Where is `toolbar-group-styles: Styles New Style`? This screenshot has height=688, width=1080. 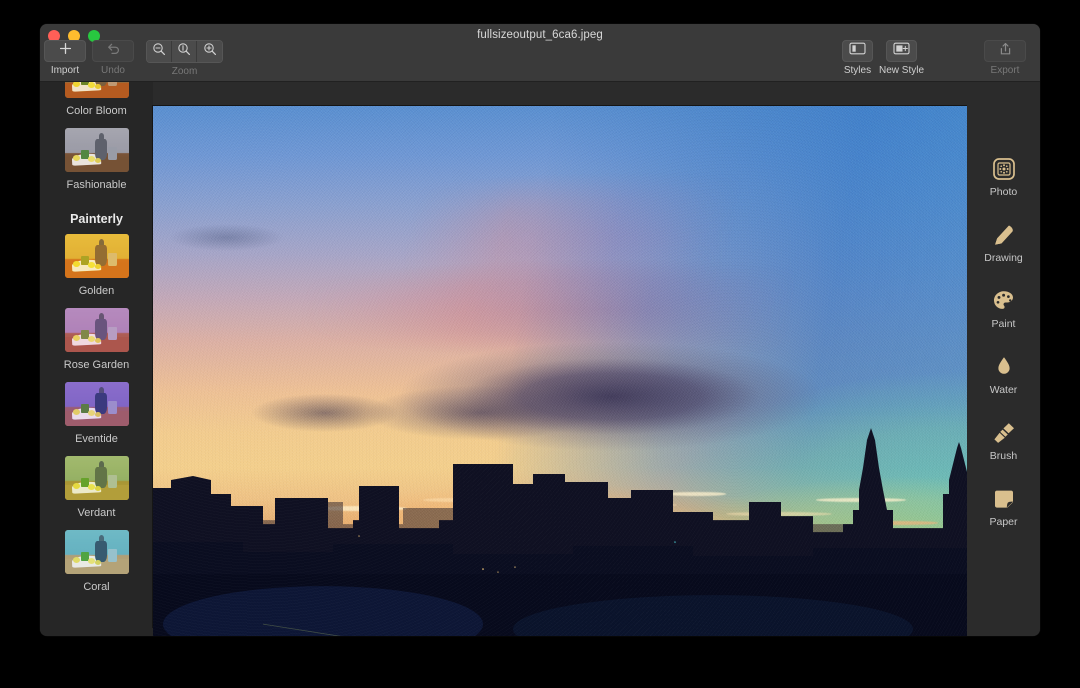 toolbar-group-styles: Styles New Style is located at coordinates (882, 58).